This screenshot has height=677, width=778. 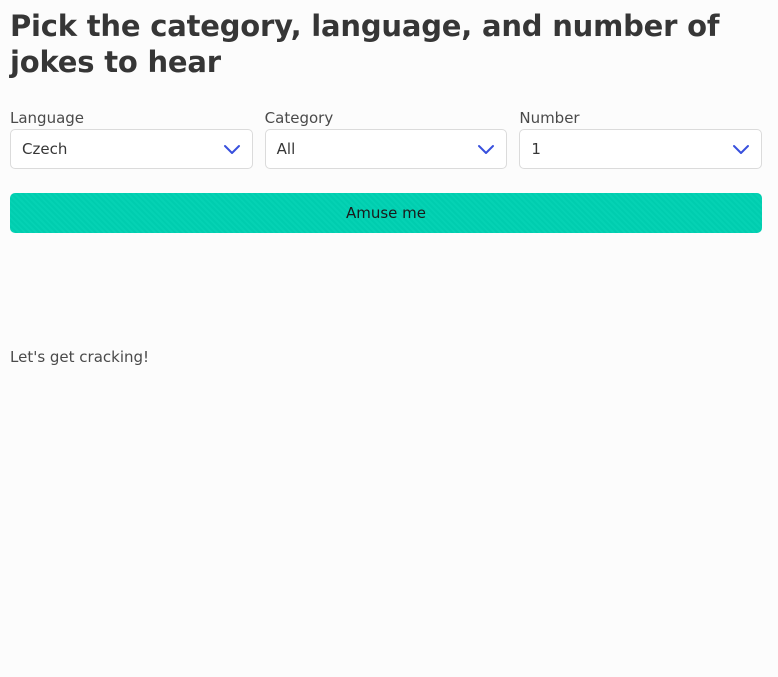 I want to click on number-label: Number, so click(x=549, y=118).